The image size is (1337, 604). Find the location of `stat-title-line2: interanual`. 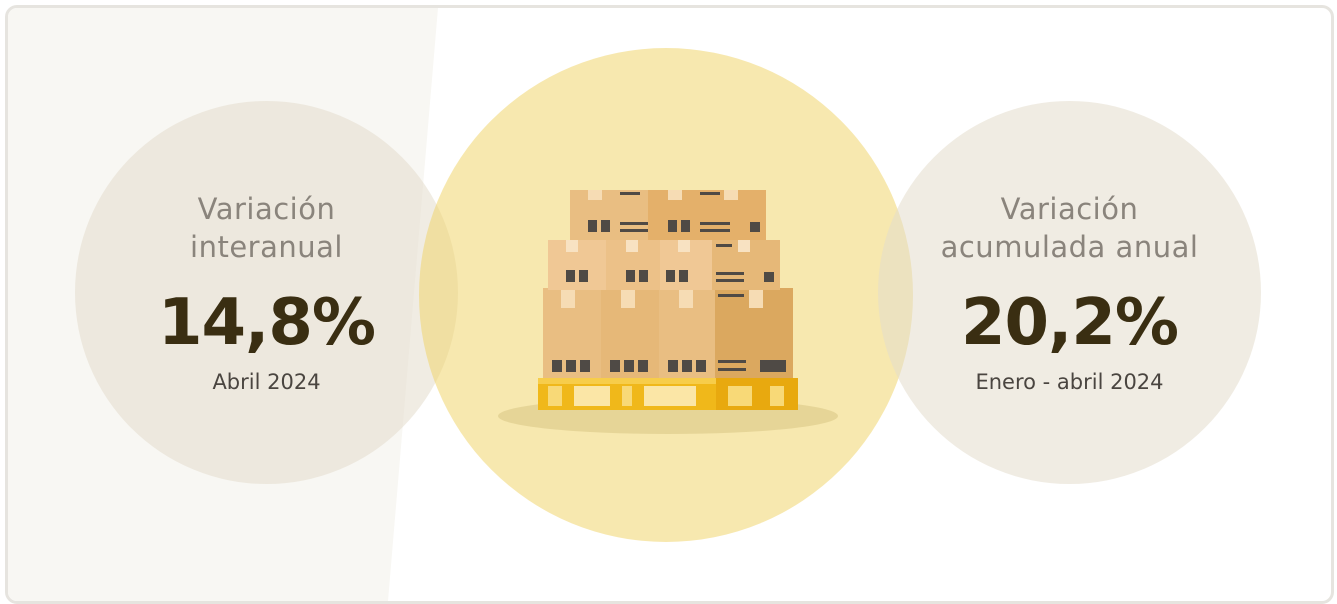

stat-title-line2: interanual is located at coordinates (266, 247).